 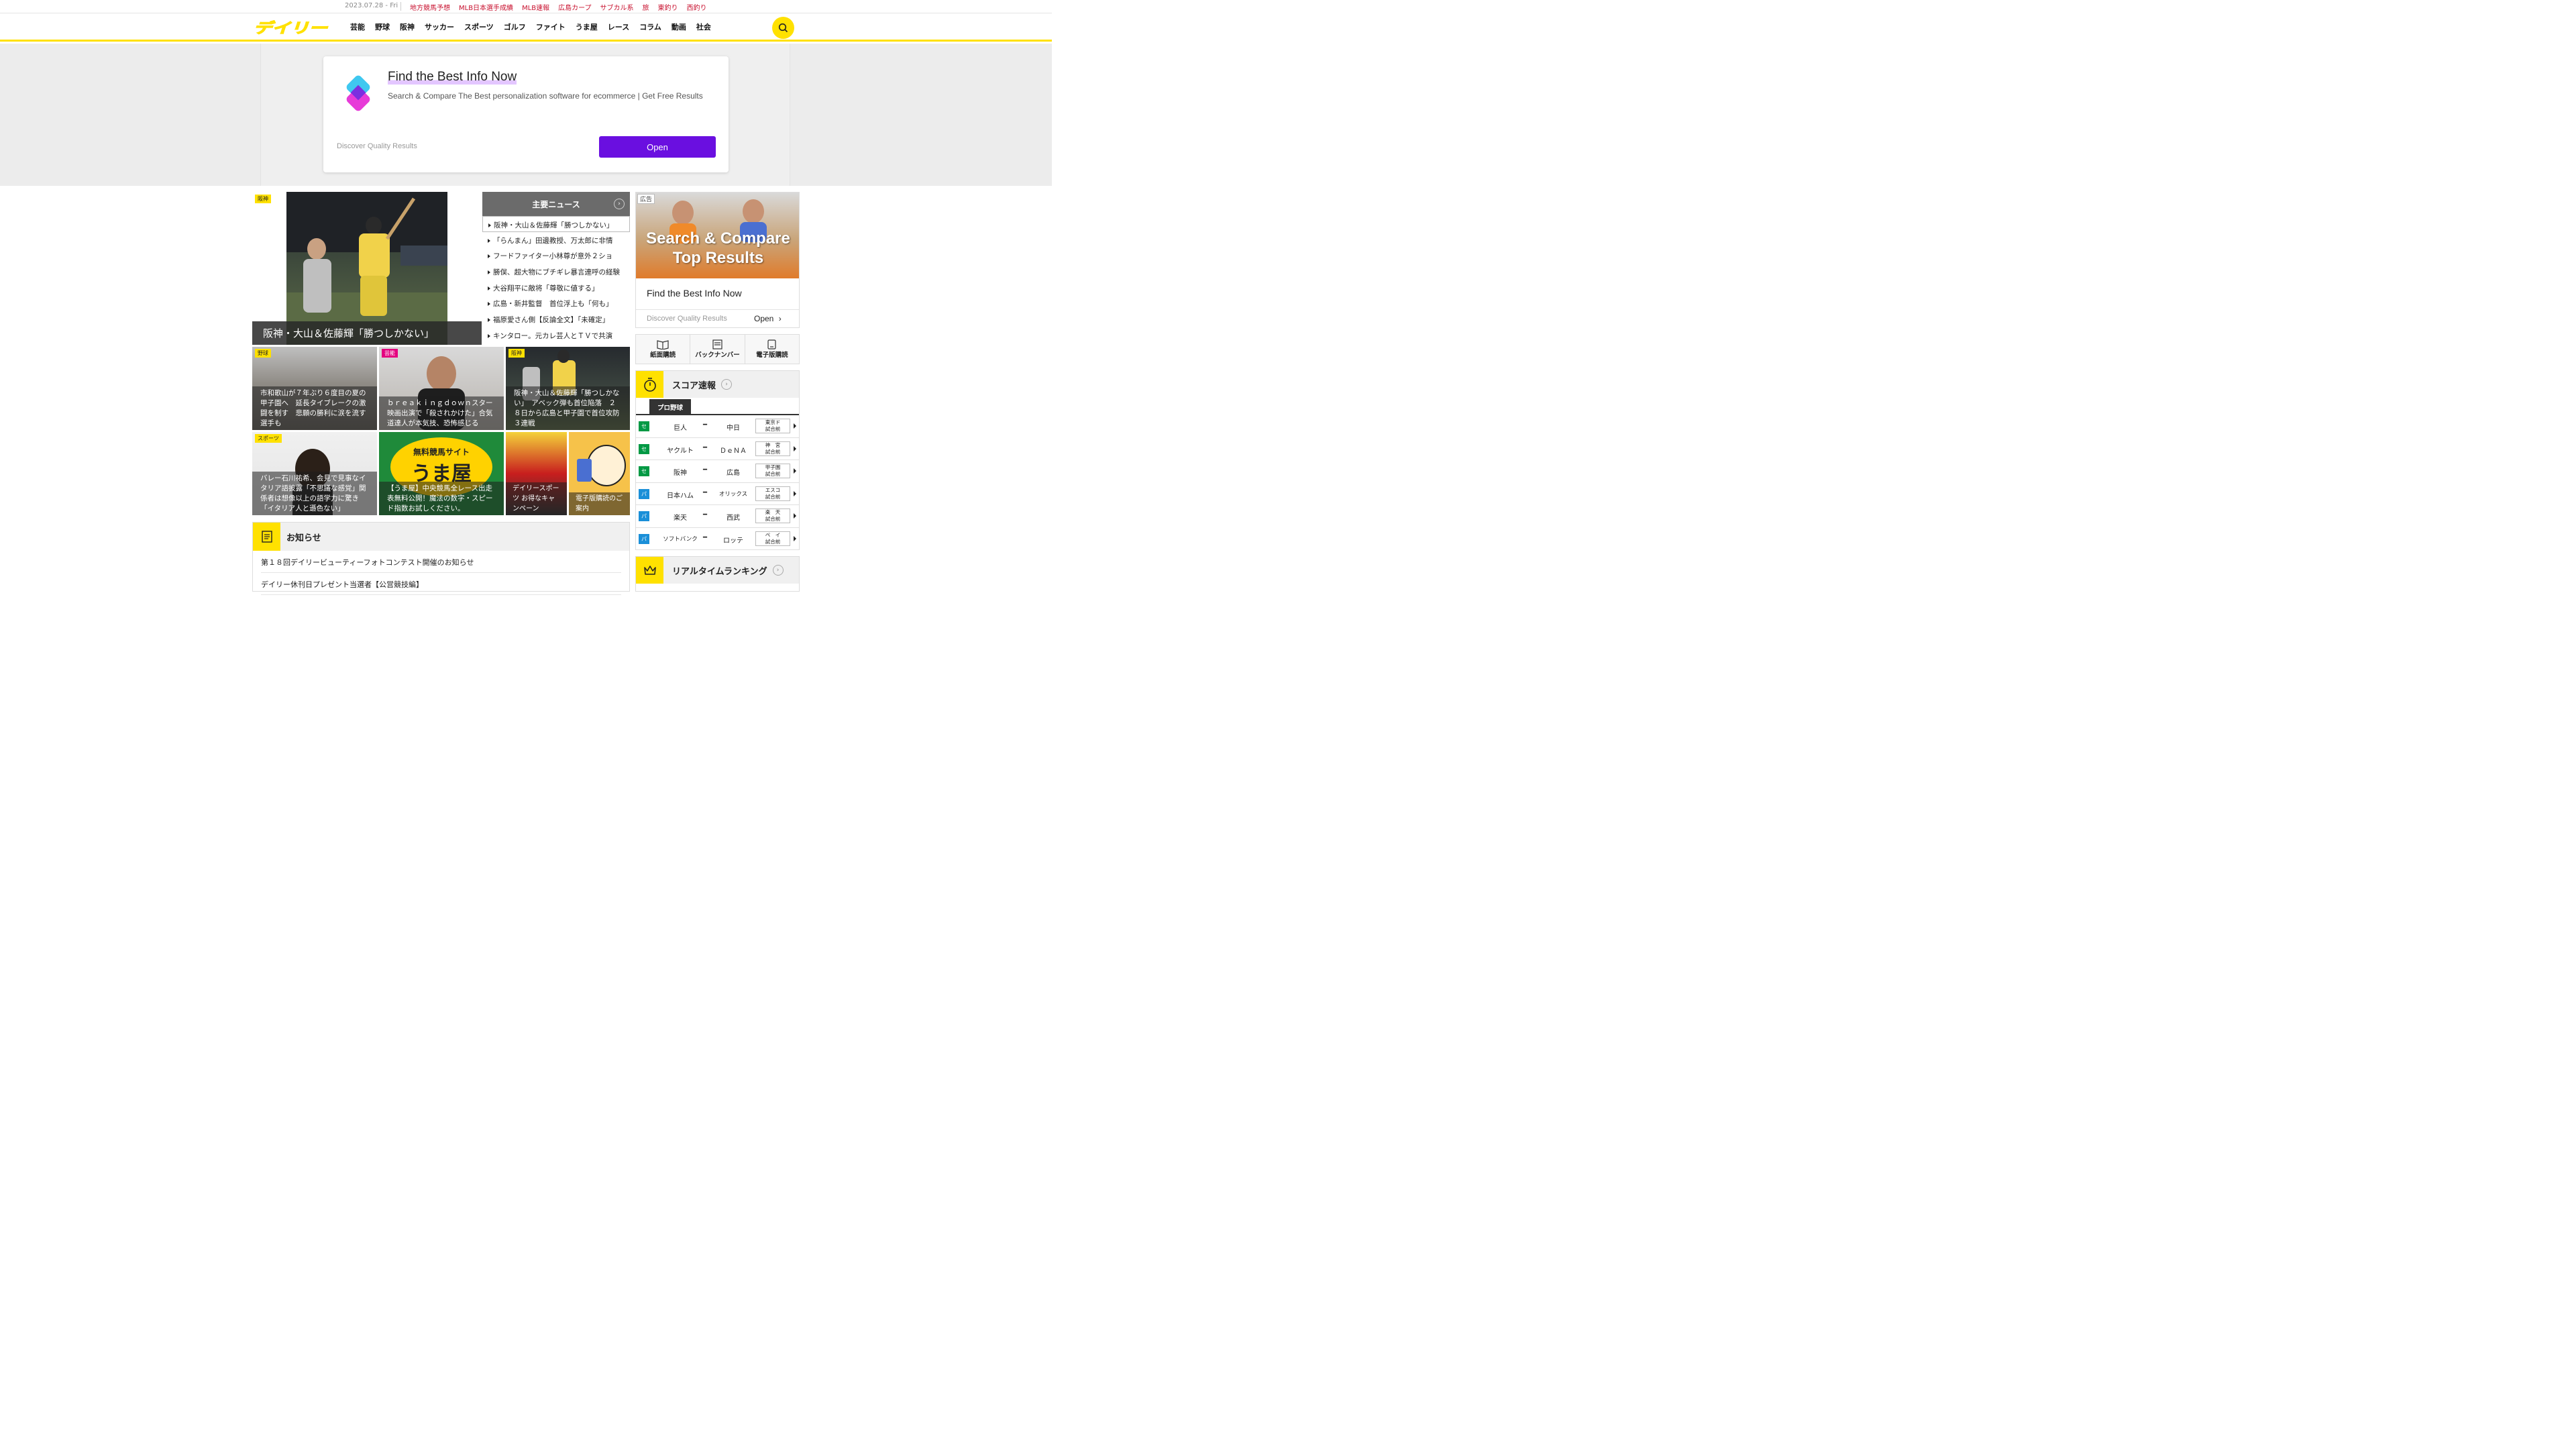 I want to click on tile-caption: デイリースポーツ お得なキャンペーン, so click(x=536, y=498).